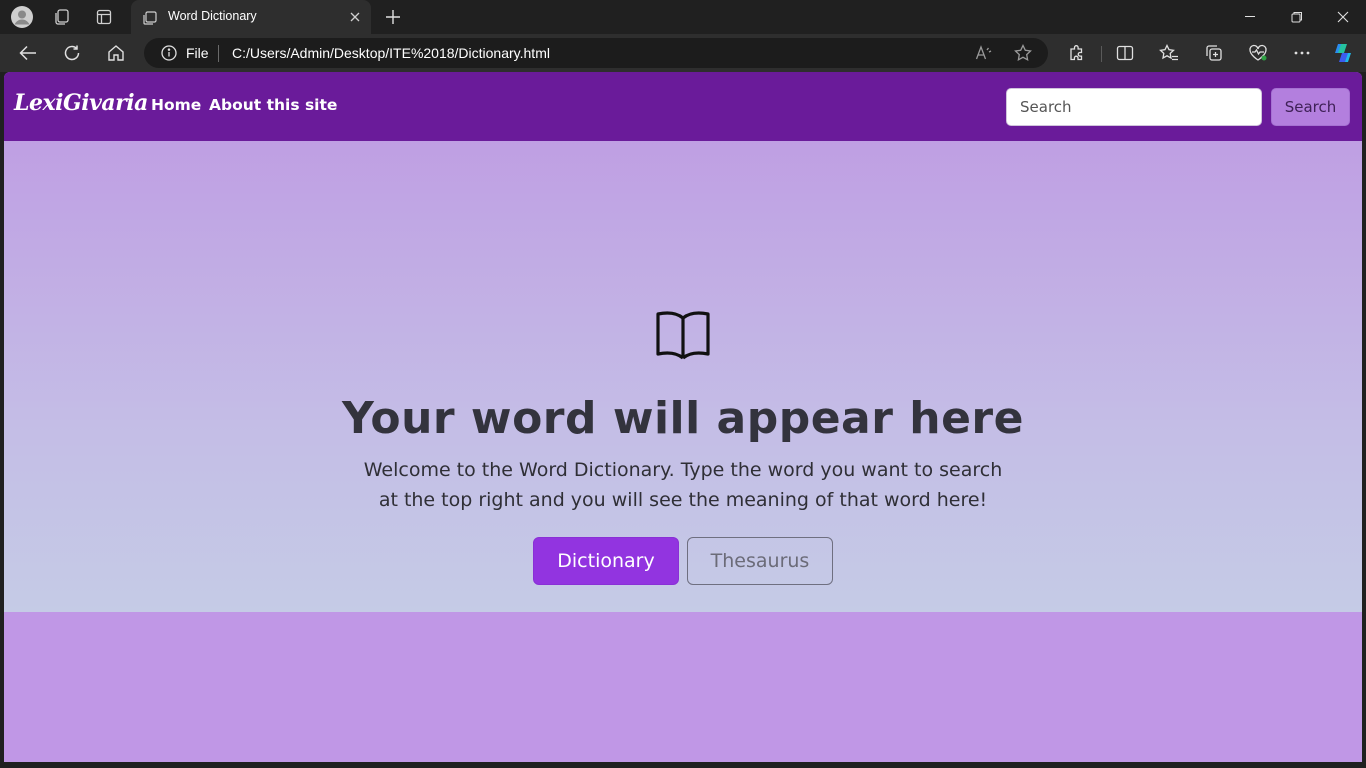 The image size is (1366, 768). I want to click on active-tab: Word Dictionary, so click(251, 17).